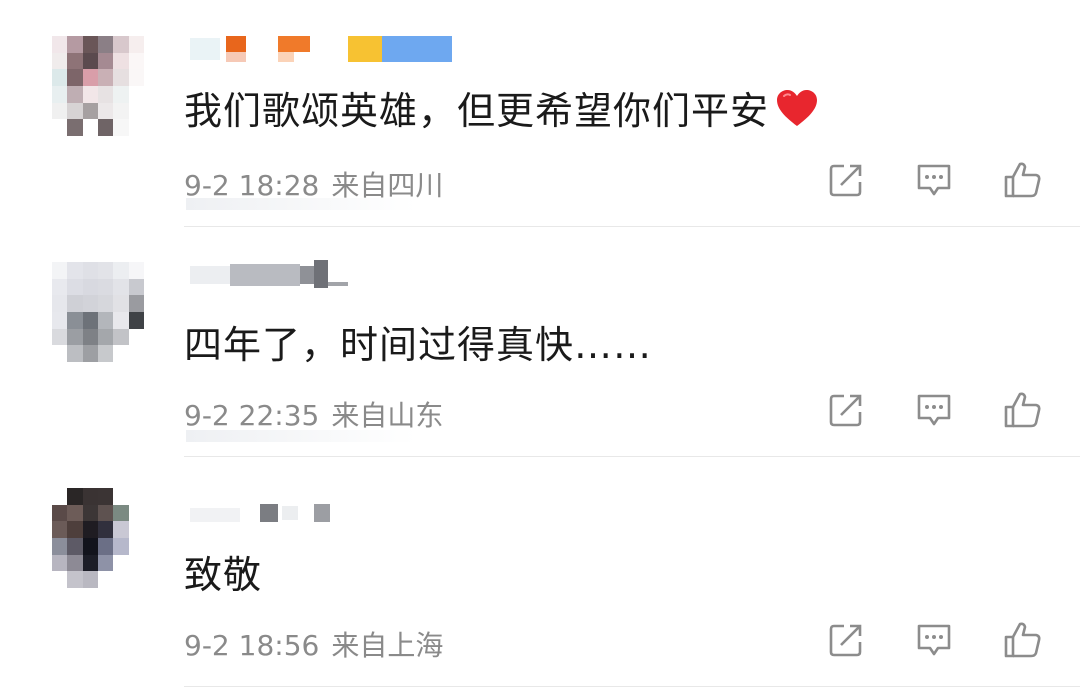 The width and height of the screenshot is (1080, 690). I want to click on comment-meta: 9-2 18:56 来自上海, so click(313, 644).